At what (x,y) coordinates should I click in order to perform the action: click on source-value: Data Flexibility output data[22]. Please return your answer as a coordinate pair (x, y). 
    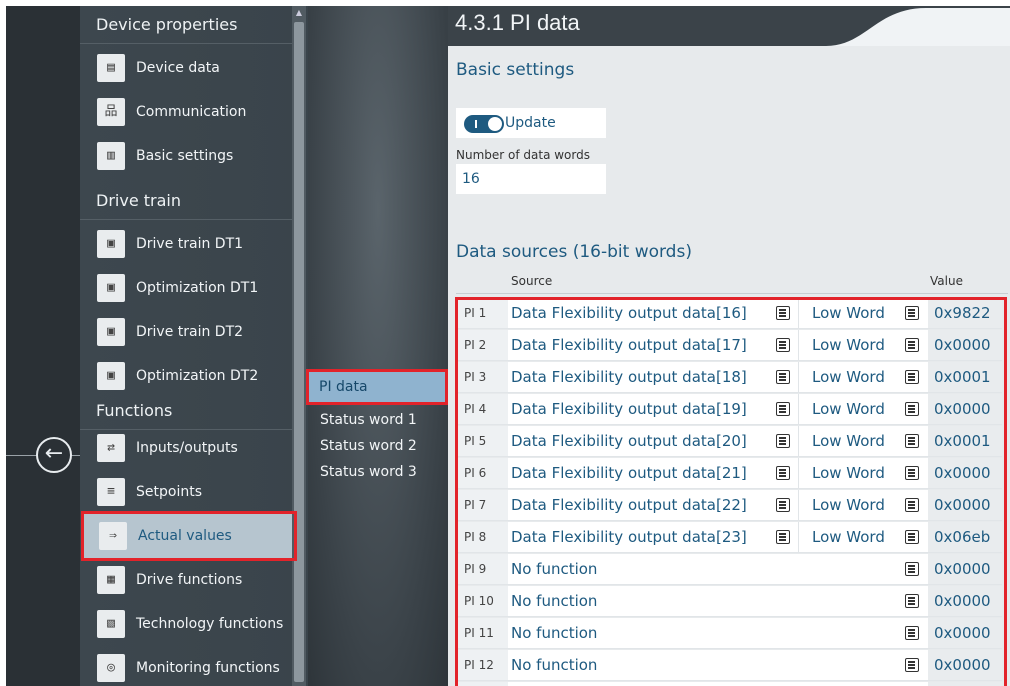
    Looking at the image, I should click on (629, 505).